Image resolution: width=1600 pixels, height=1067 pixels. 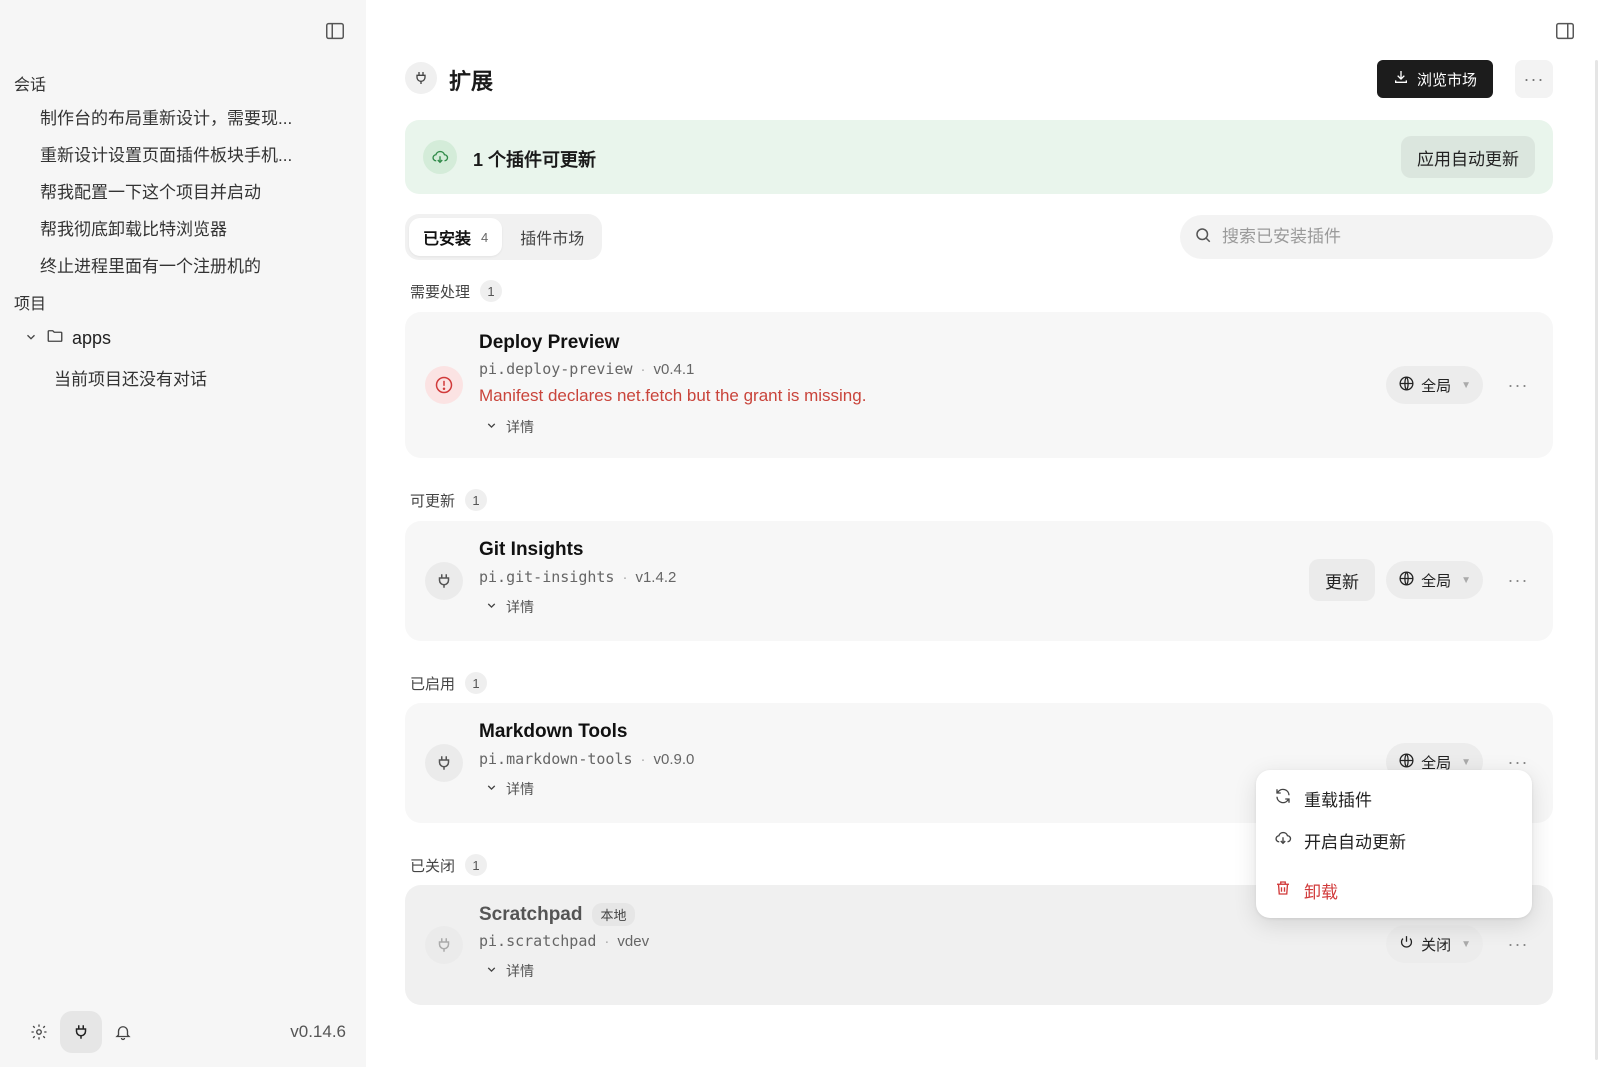 What do you see at coordinates (471, 81) in the screenshot?
I see `page-title: 扩展` at bounding box center [471, 81].